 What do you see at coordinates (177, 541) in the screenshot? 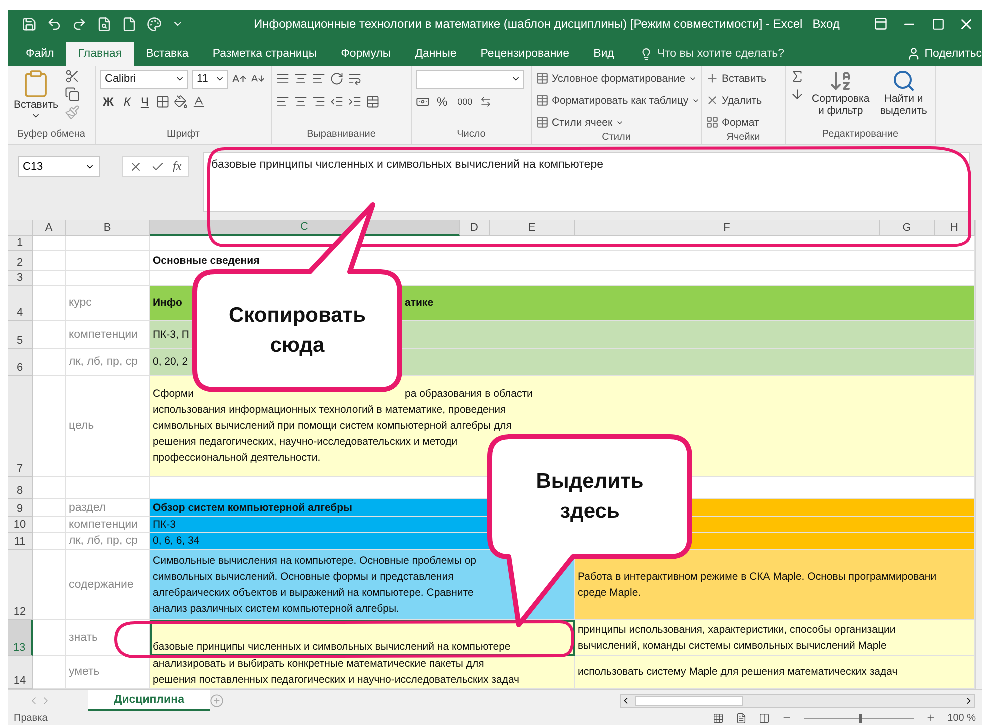
I see `cell-text: 0, 6, 6, 34` at bounding box center [177, 541].